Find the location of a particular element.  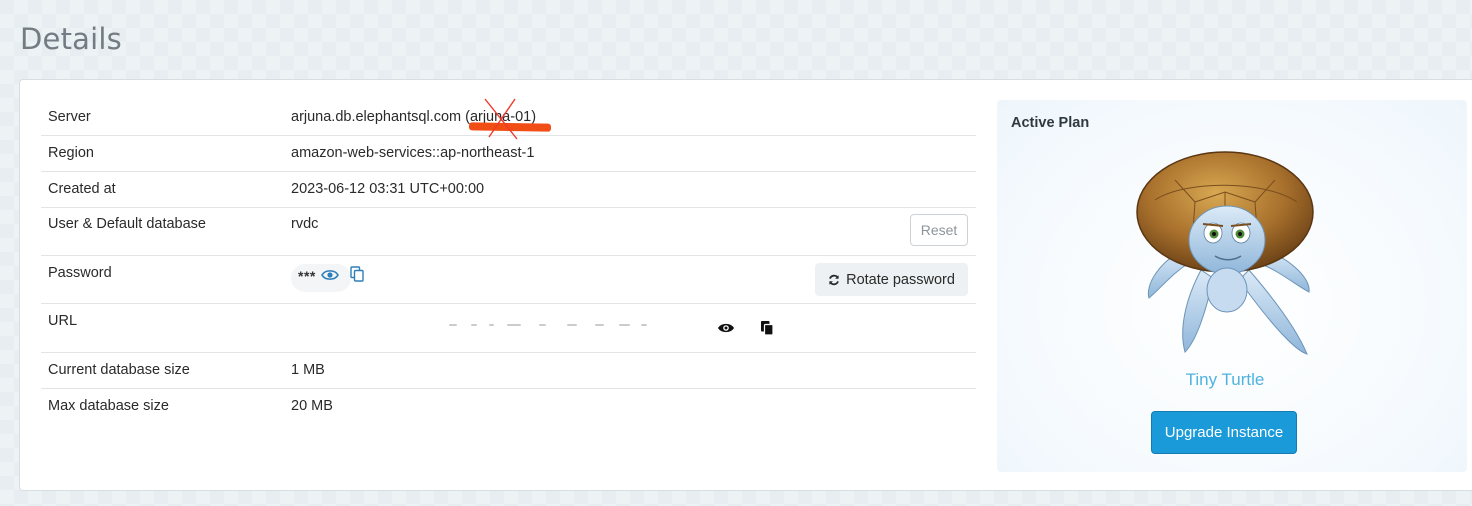

rotate-password-button: Rotate password is located at coordinates (891, 279).